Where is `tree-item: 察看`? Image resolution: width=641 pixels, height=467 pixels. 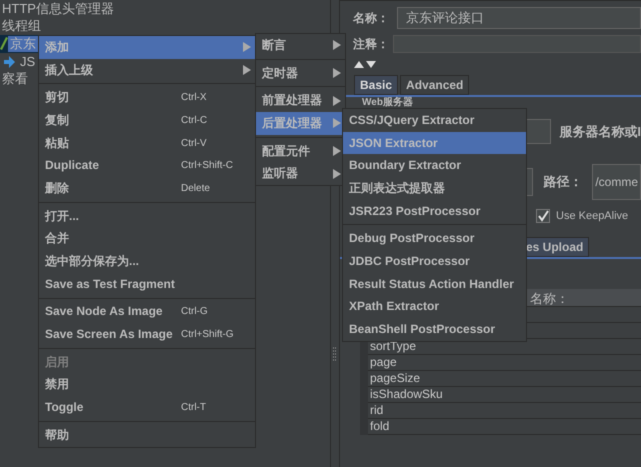
tree-item: 察看 is located at coordinates (15, 79).